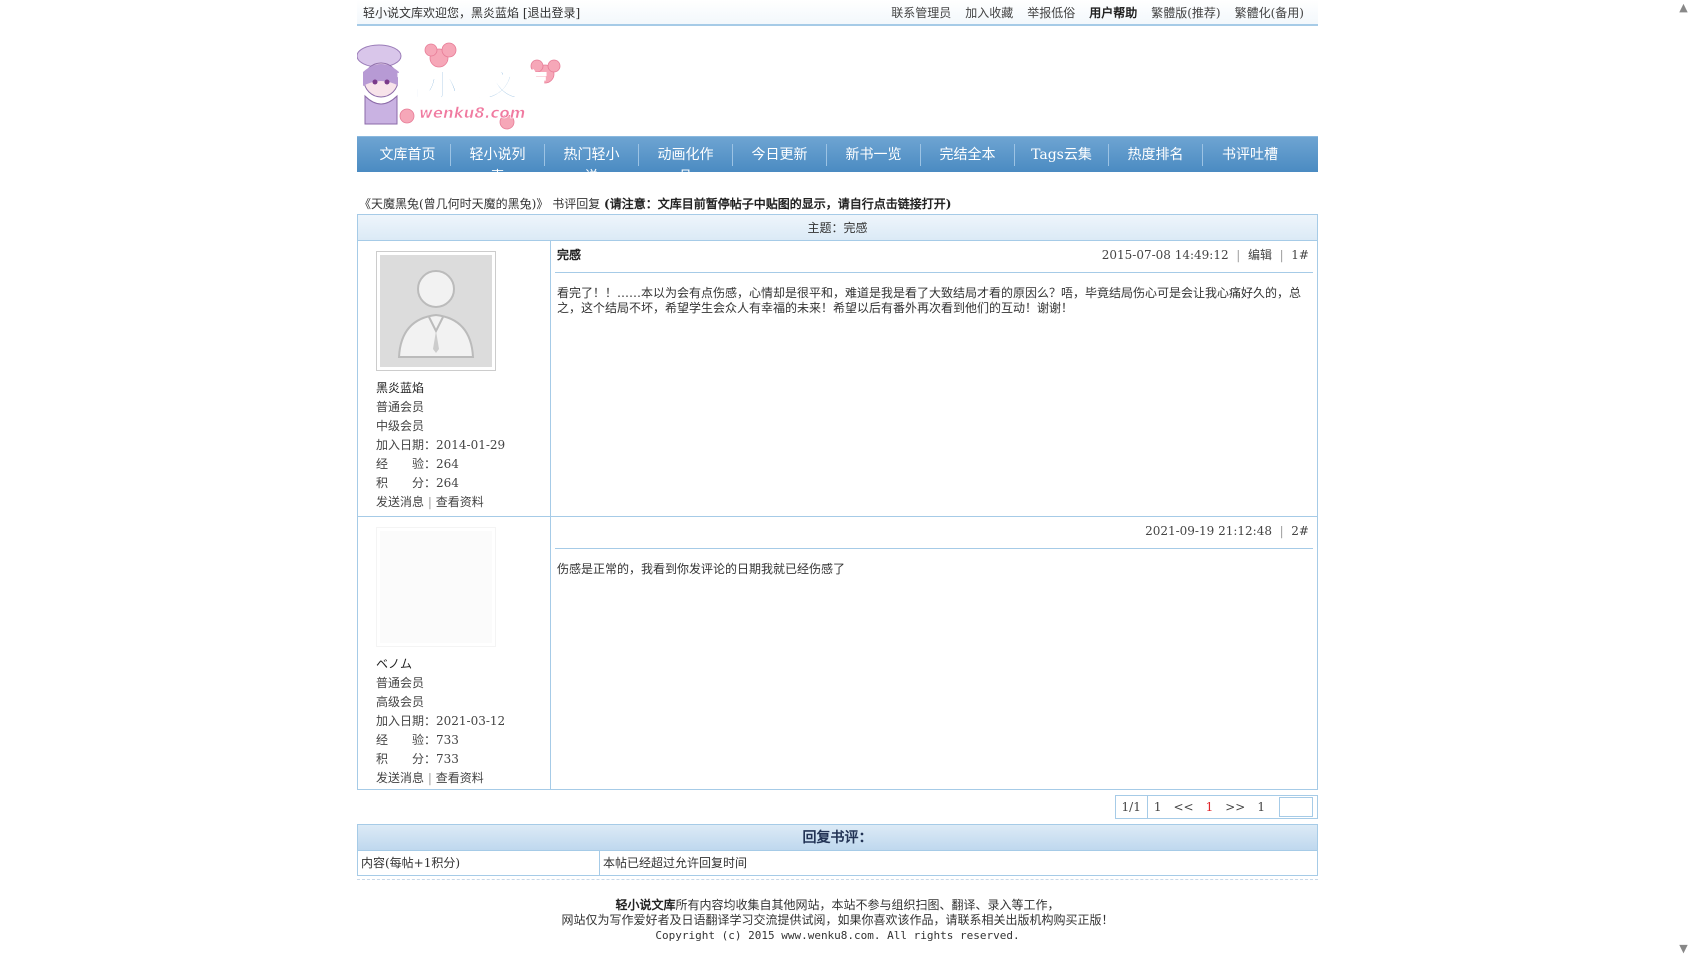  I want to click on page-first: 1, so click(1158, 807).